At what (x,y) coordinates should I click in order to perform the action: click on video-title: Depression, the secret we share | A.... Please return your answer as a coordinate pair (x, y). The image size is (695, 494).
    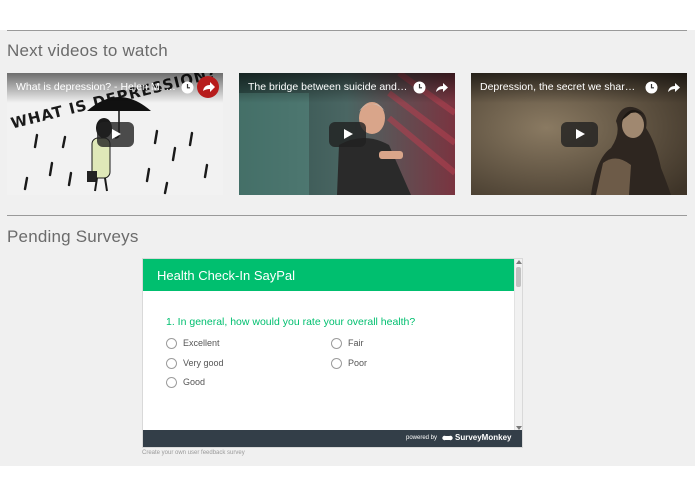
    Looking at the image, I should click on (560, 87).